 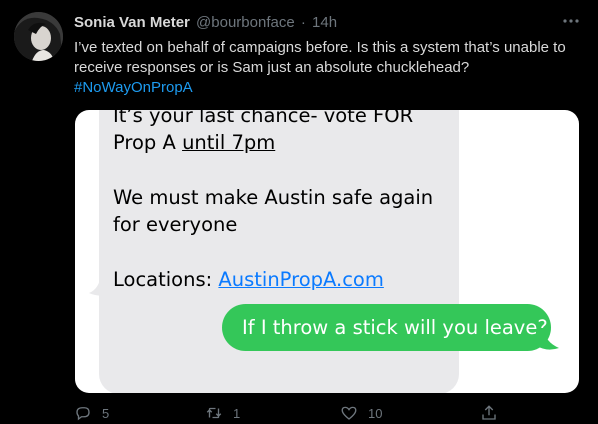 What do you see at coordinates (273, 197) in the screenshot?
I see `message-line-3: We must make Austin safe again` at bounding box center [273, 197].